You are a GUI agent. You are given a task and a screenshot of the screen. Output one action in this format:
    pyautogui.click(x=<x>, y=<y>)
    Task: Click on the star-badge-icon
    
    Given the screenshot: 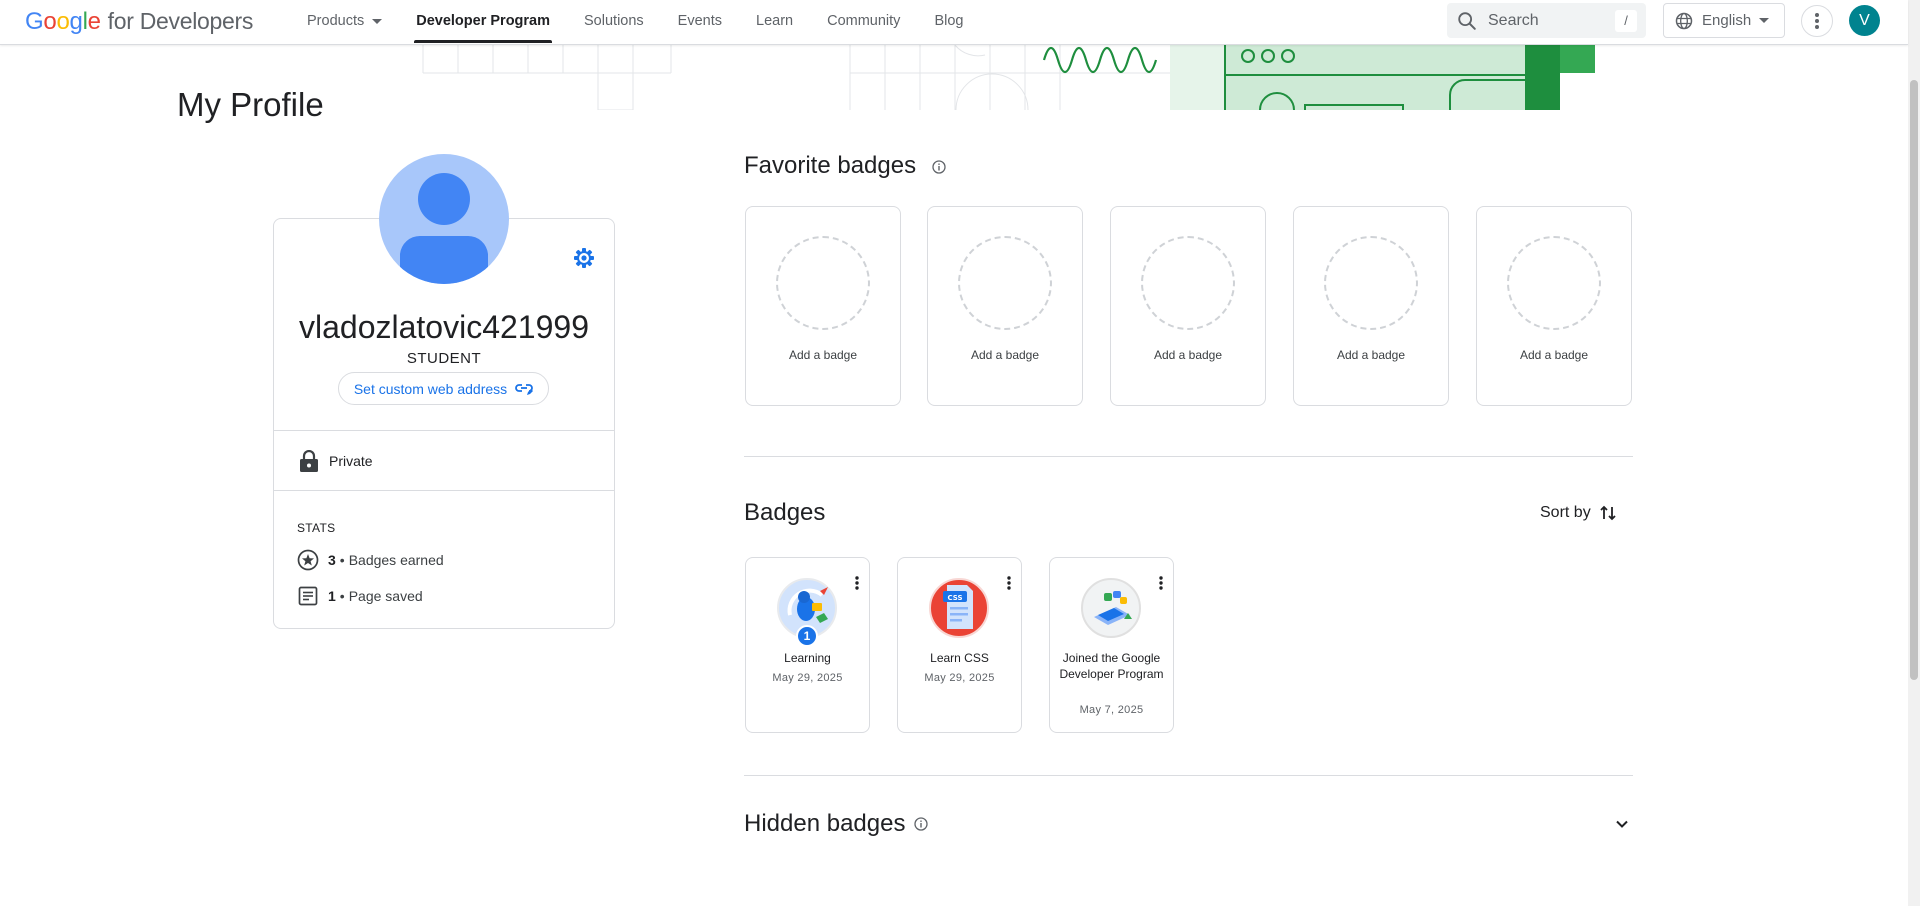 What is the action you would take?
    pyautogui.click(x=308, y=560)
    